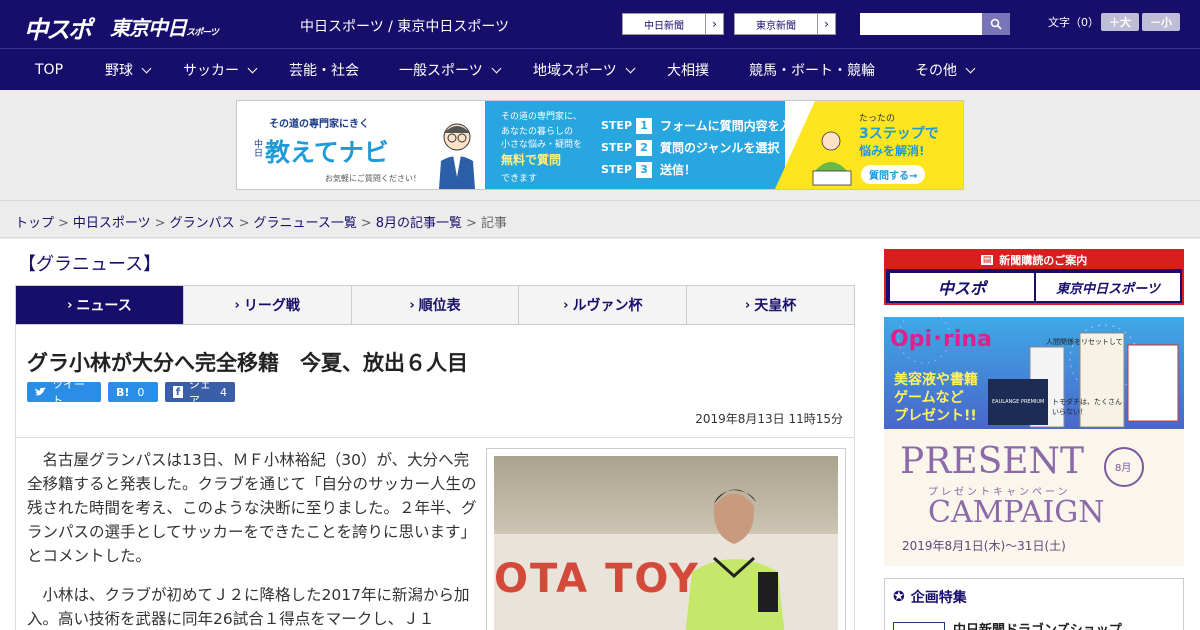 This screenshot has height=630, width=1200. I want to click on nav-soccer: サッカー, so click(220, 70).